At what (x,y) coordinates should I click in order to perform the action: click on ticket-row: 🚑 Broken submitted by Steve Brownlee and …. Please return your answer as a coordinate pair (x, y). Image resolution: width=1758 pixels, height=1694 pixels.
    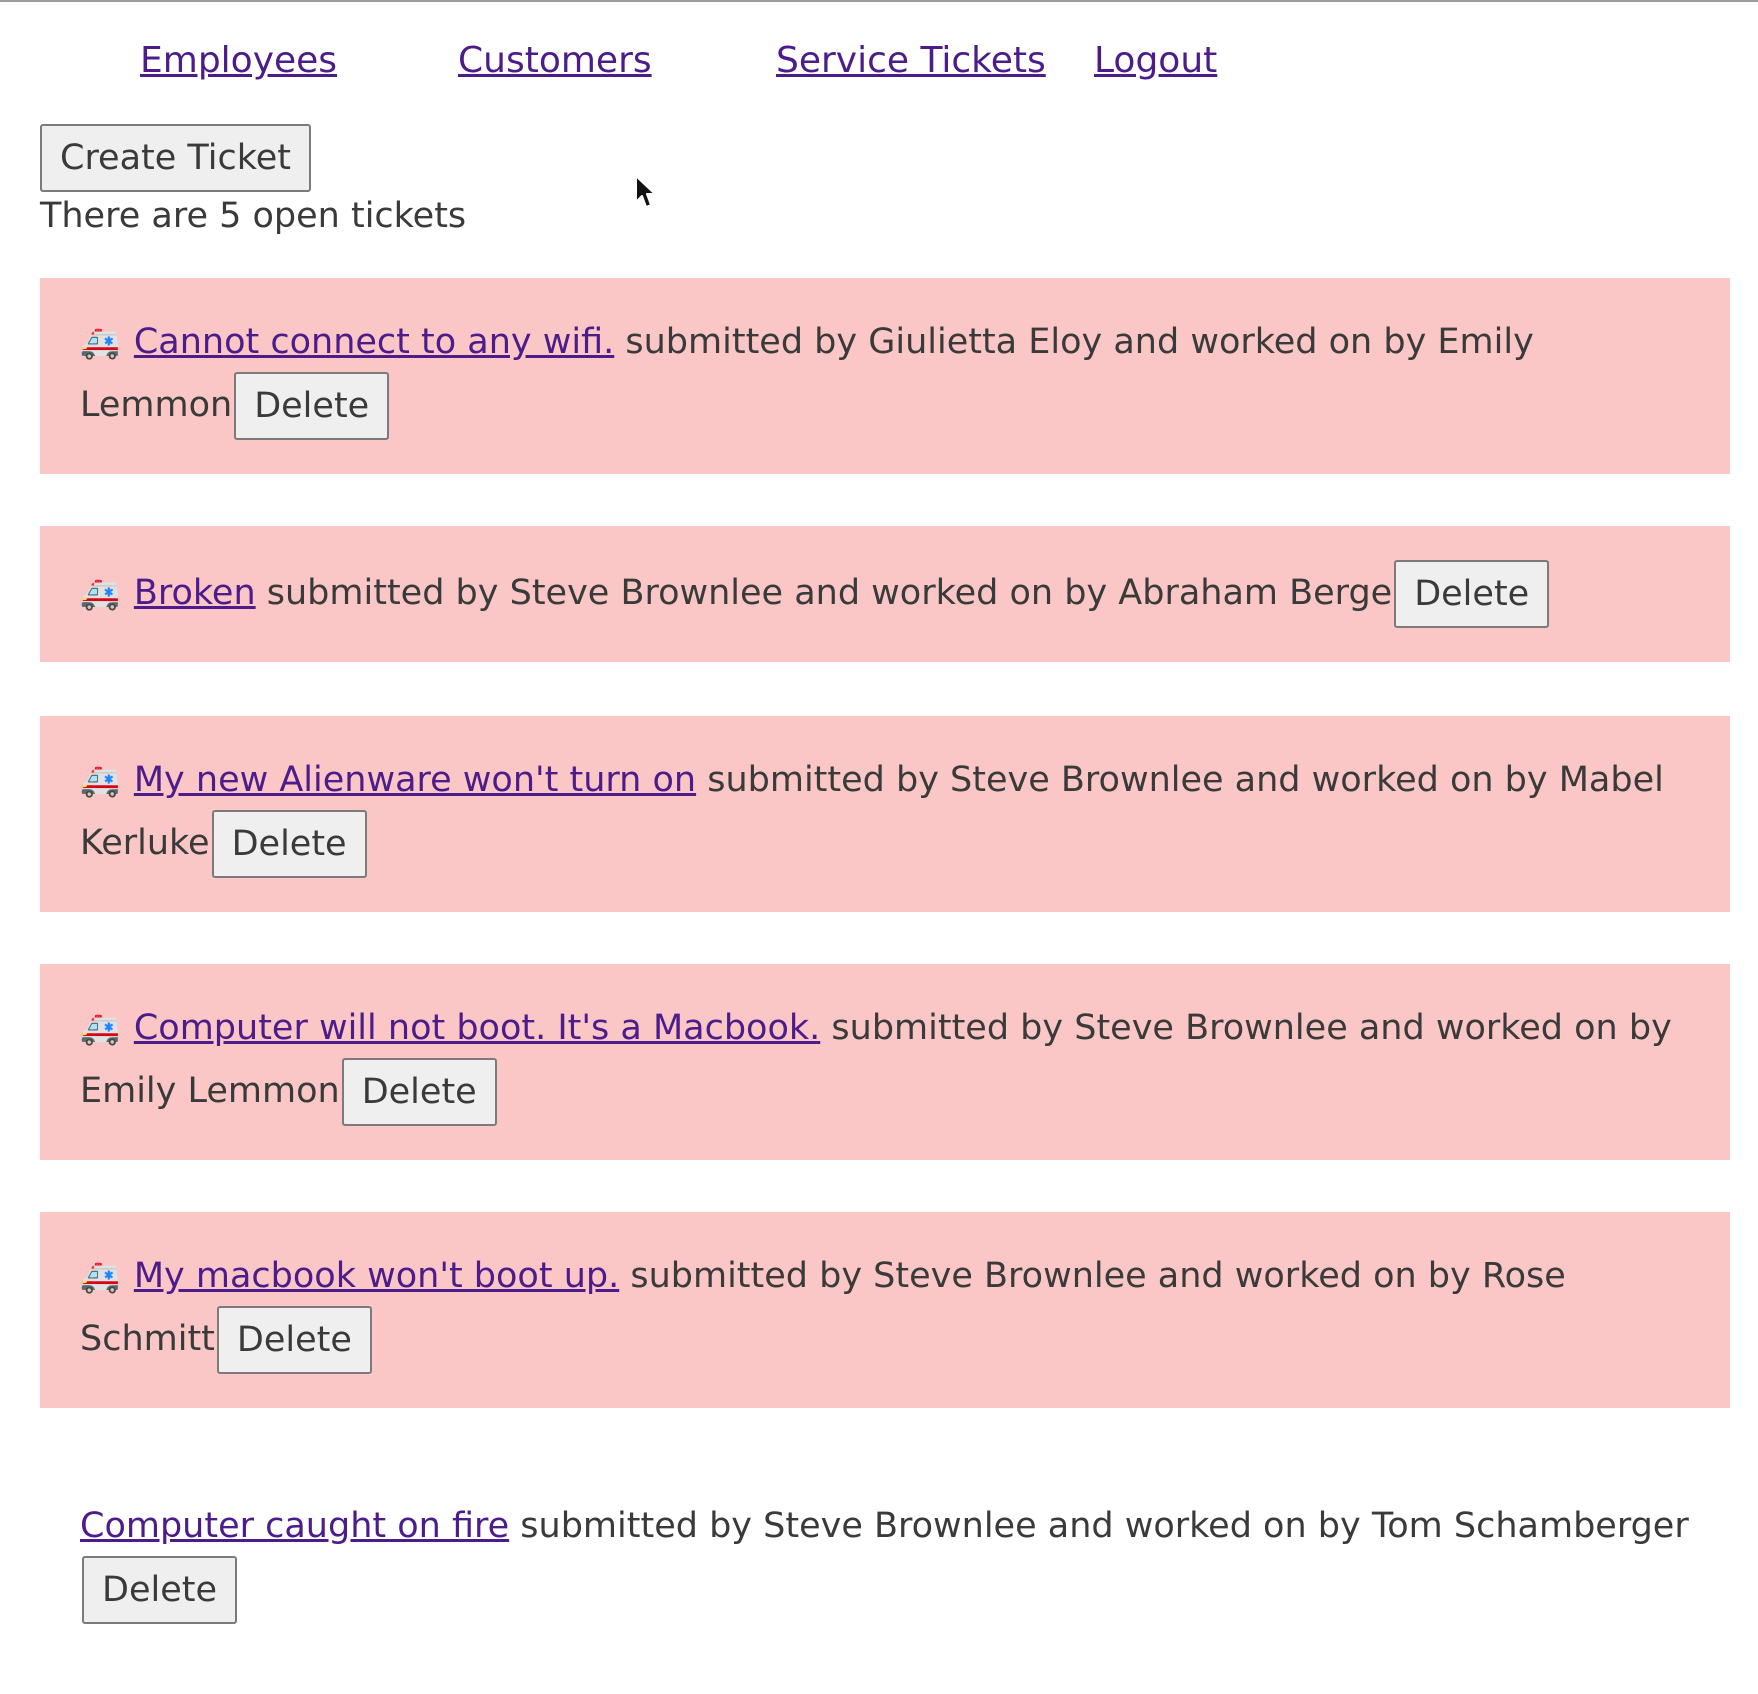
    Looking at the image, I should click on (885, 594).